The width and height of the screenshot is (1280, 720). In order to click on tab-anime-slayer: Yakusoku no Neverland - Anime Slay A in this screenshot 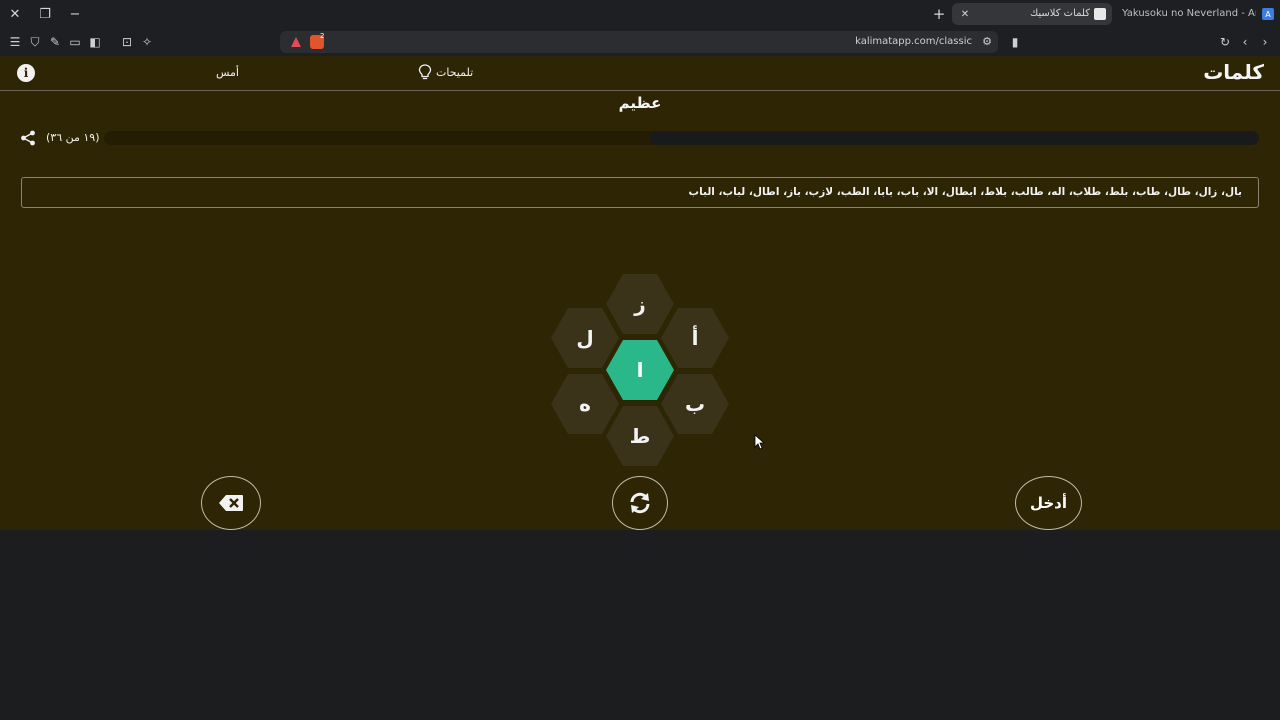, I will do `click(1197, 14)`.